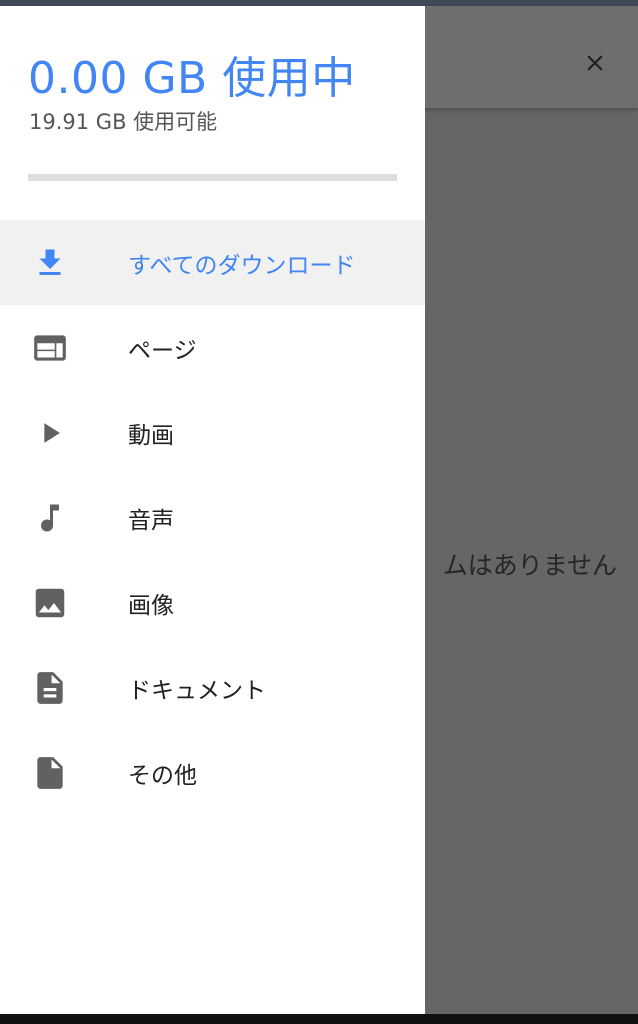 The height and width of the screenshot is (1024, 638). What do you see at coordinates (151, 435) in the screenshot?
I see `menu-item-label: 動画` at bounding box center [151, 435].